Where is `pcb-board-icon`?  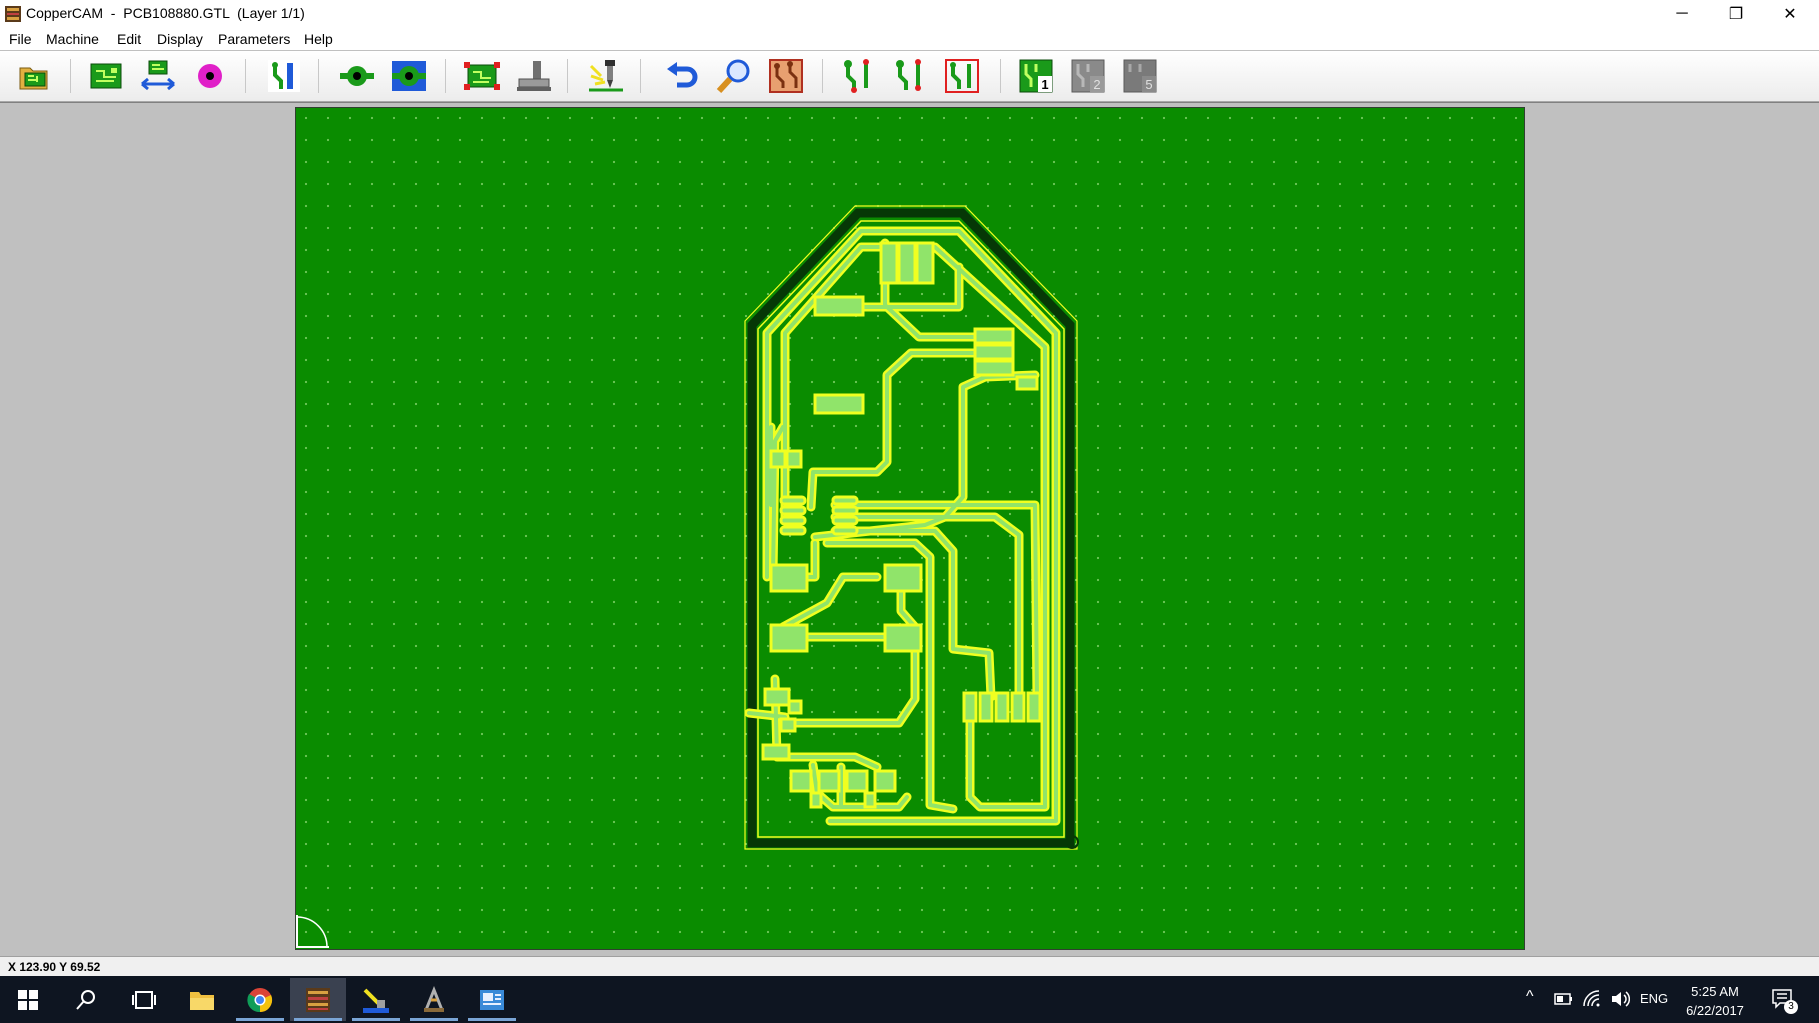 pcb-board-icon is located at coordinates (106, 76).